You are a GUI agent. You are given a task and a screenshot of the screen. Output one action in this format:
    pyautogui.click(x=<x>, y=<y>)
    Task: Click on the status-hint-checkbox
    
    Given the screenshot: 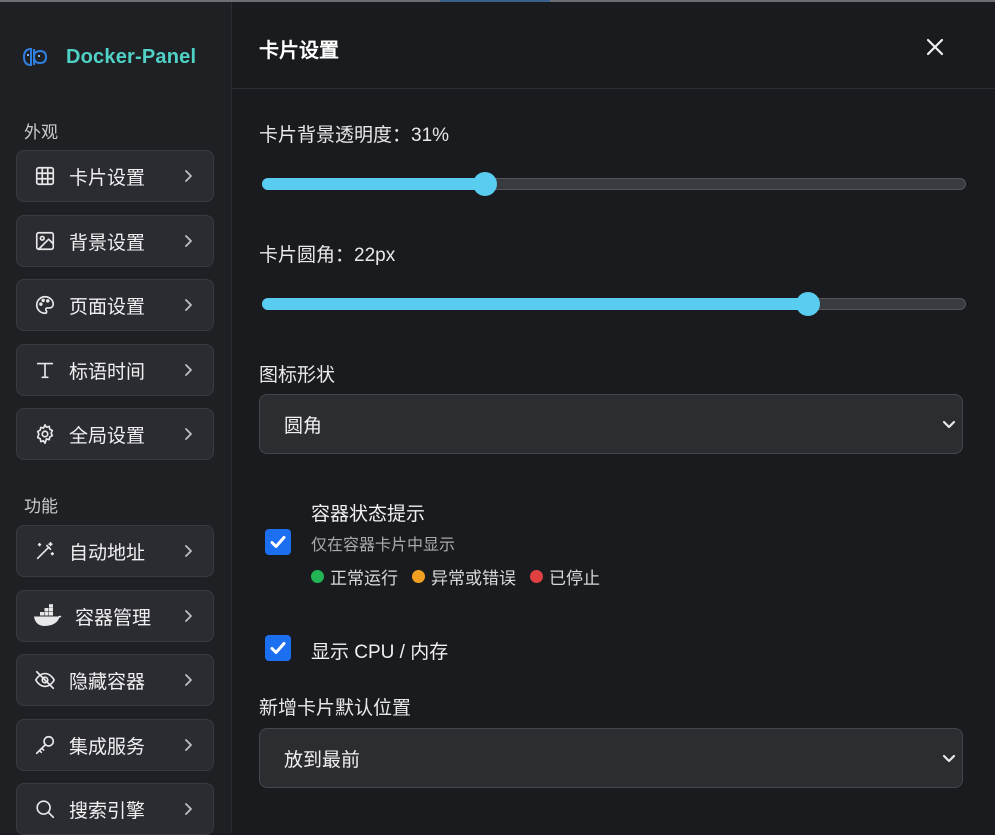 What is the action you would take?
    pyautogui.click(x=278, y=542)
    